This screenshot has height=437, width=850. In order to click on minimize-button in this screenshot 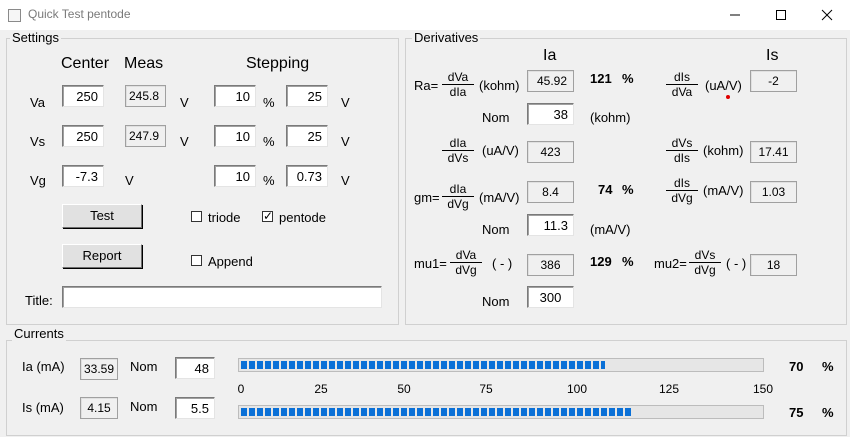, I will do `click(735, 15)`.